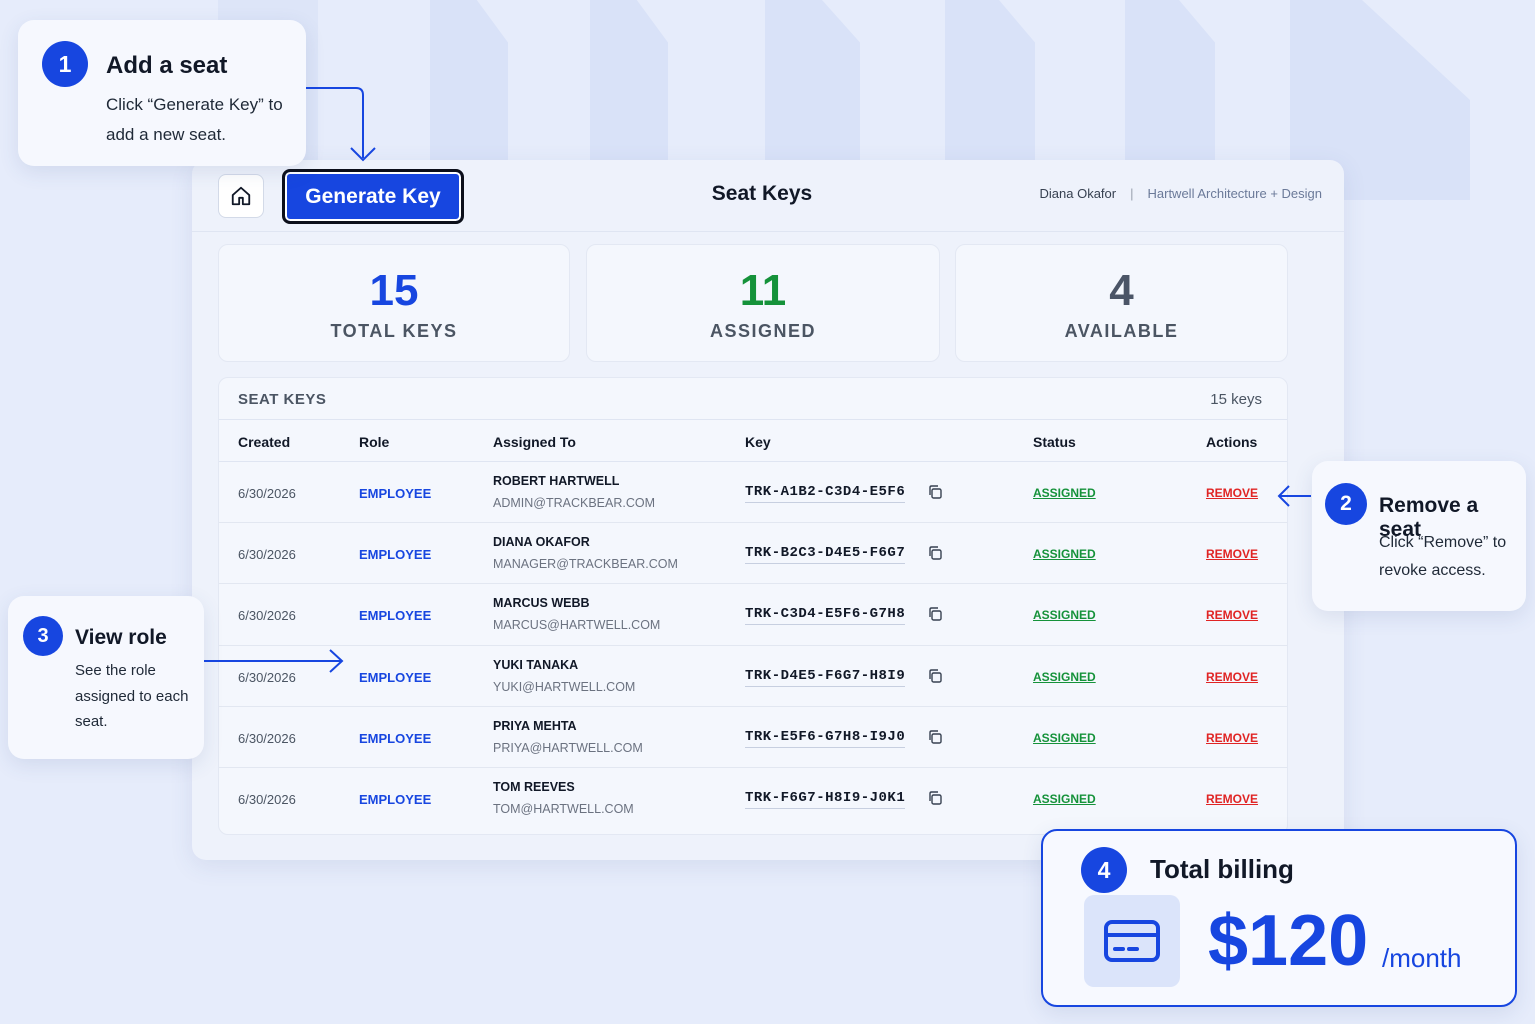 The image size is (1535, 1024). What do you see at coordinates (264, 442) in the screenshot?
I see `column-created: Created` at bounding box center [264, 442].